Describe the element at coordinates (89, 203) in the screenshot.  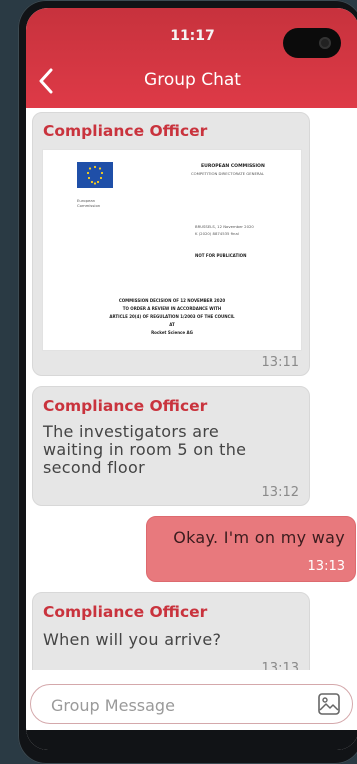
I see `logo-caption: European Commission` at that location.